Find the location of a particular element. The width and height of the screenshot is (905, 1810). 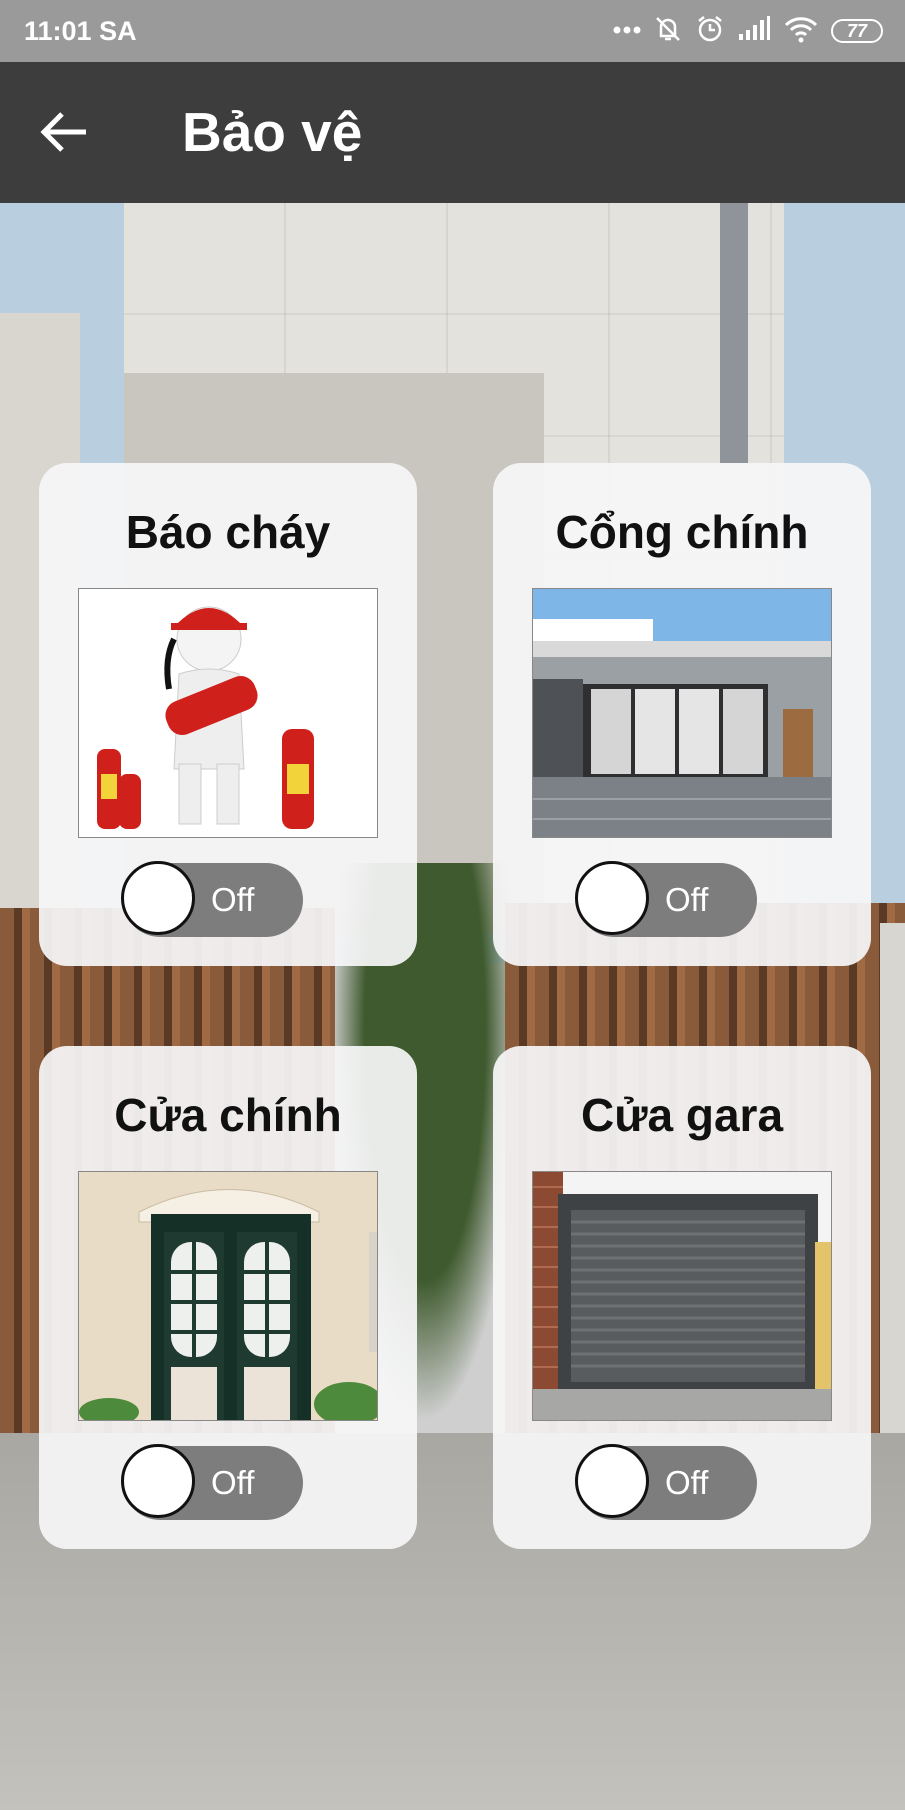

mute-bell-icon is located at coordinates (668, 31).